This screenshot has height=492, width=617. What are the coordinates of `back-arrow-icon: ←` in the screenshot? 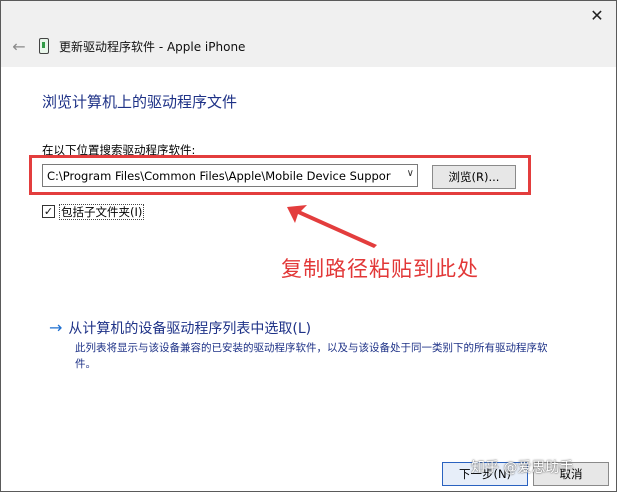 It's located at (19, 47).